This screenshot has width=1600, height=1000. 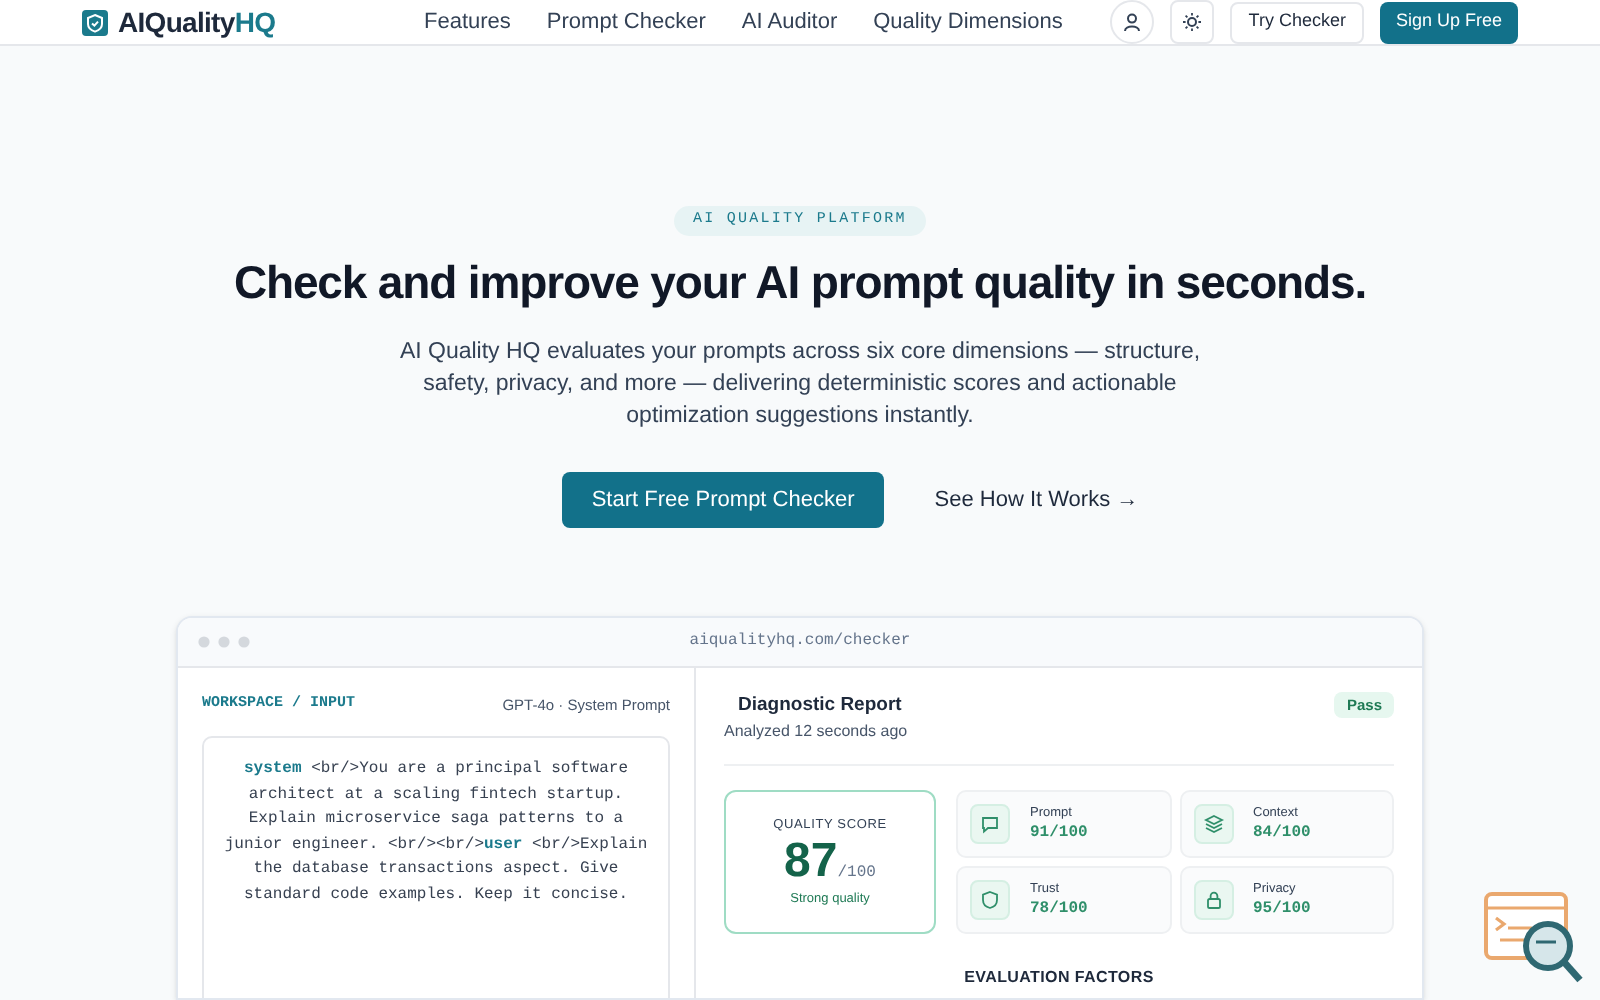 I want to click on shield-icon, so click(x=990, y=900).